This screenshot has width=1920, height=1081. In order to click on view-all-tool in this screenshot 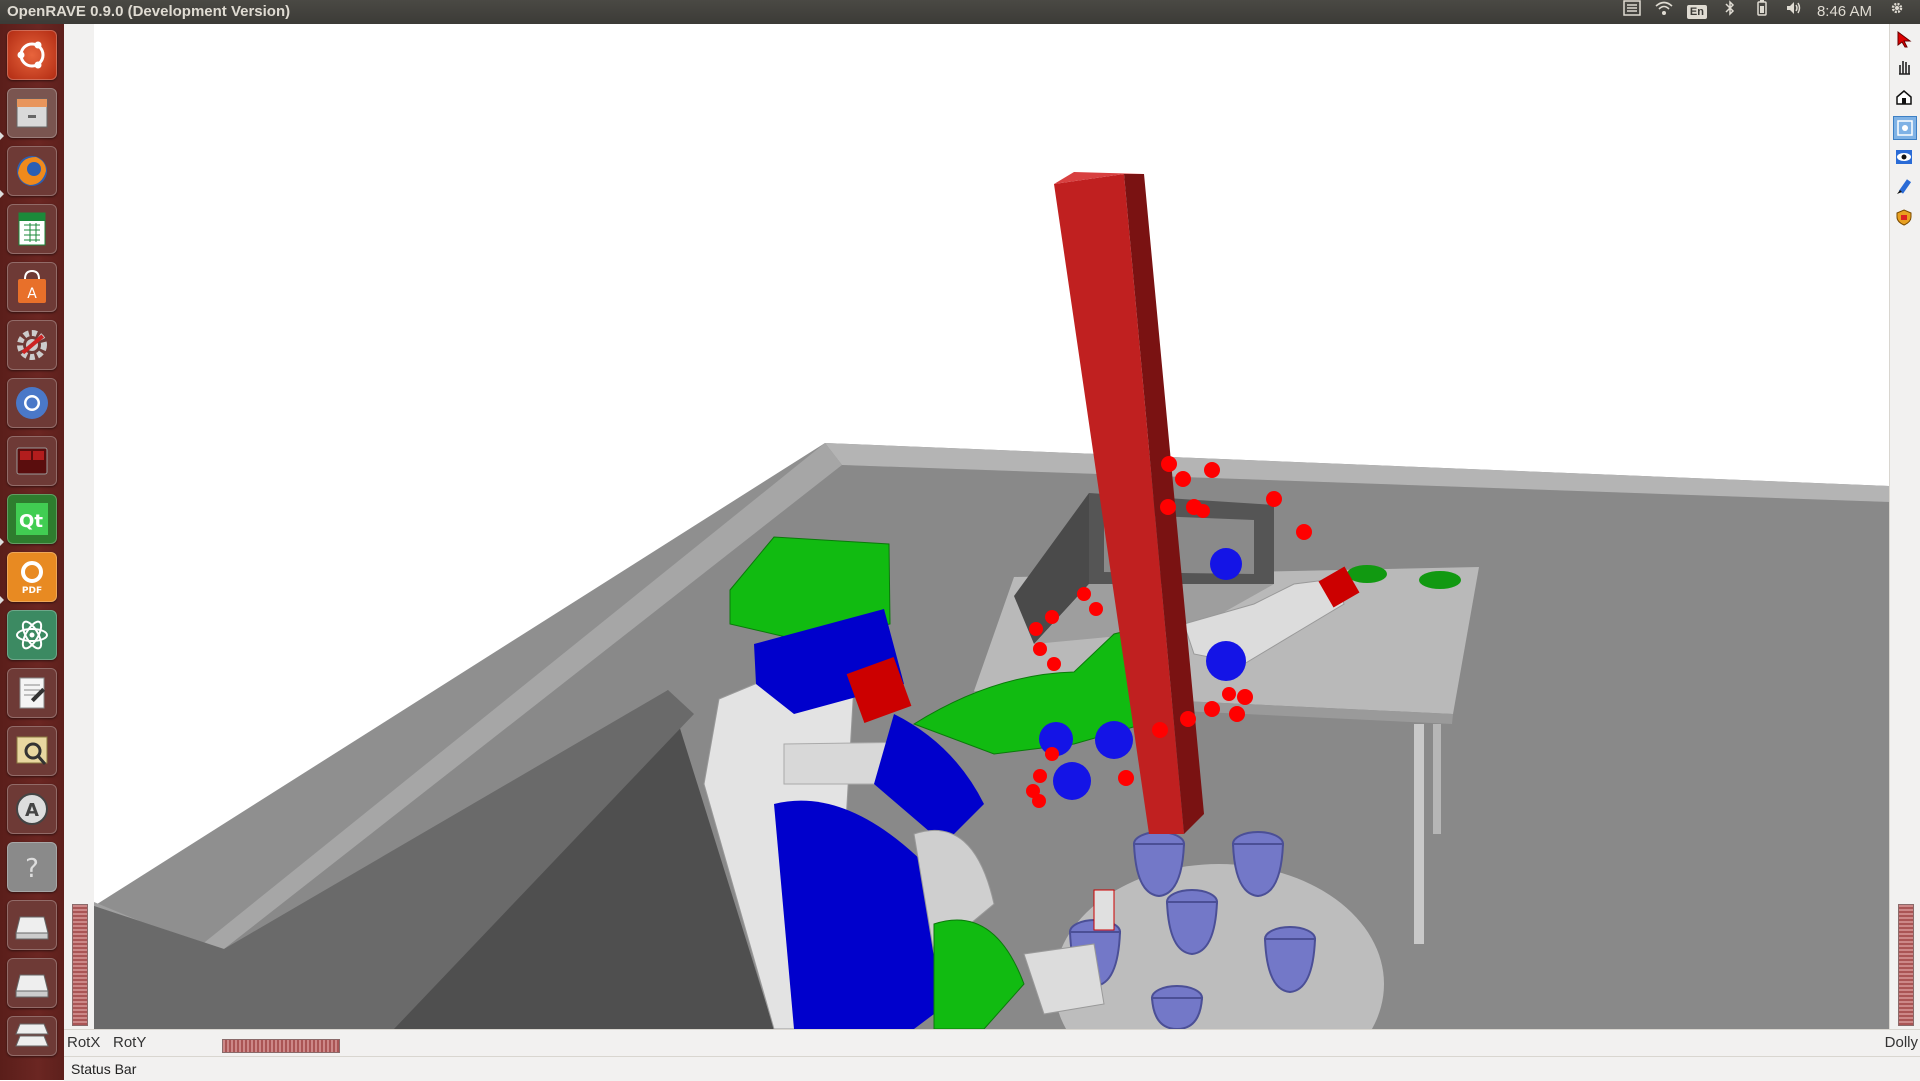, I will do `click(1905, 128)`.